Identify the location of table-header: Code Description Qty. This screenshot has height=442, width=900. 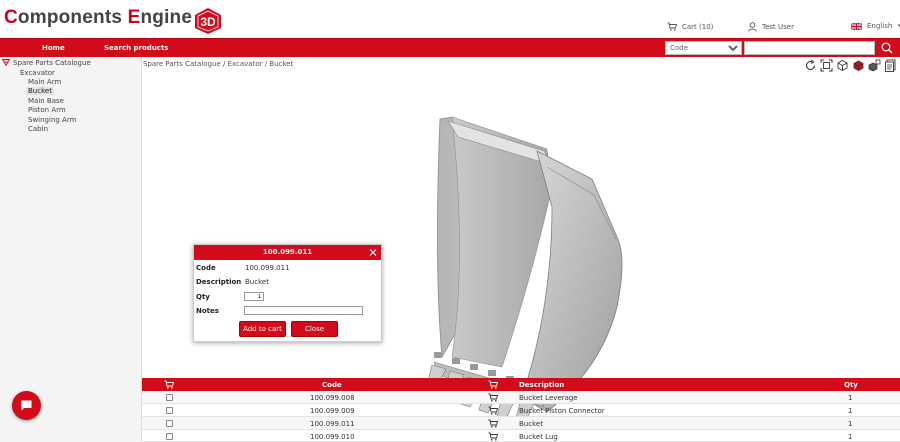
(521, 384).